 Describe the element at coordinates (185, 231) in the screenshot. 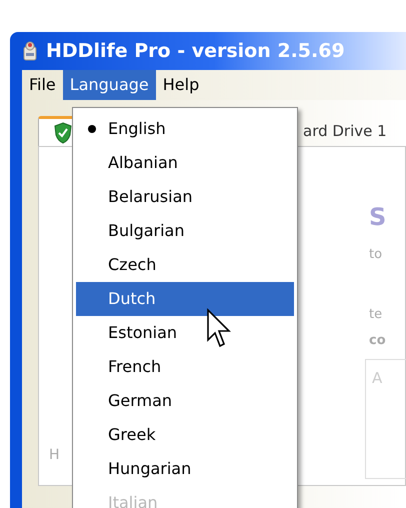

I see `dropdown-option: Bulgarian` at that location.